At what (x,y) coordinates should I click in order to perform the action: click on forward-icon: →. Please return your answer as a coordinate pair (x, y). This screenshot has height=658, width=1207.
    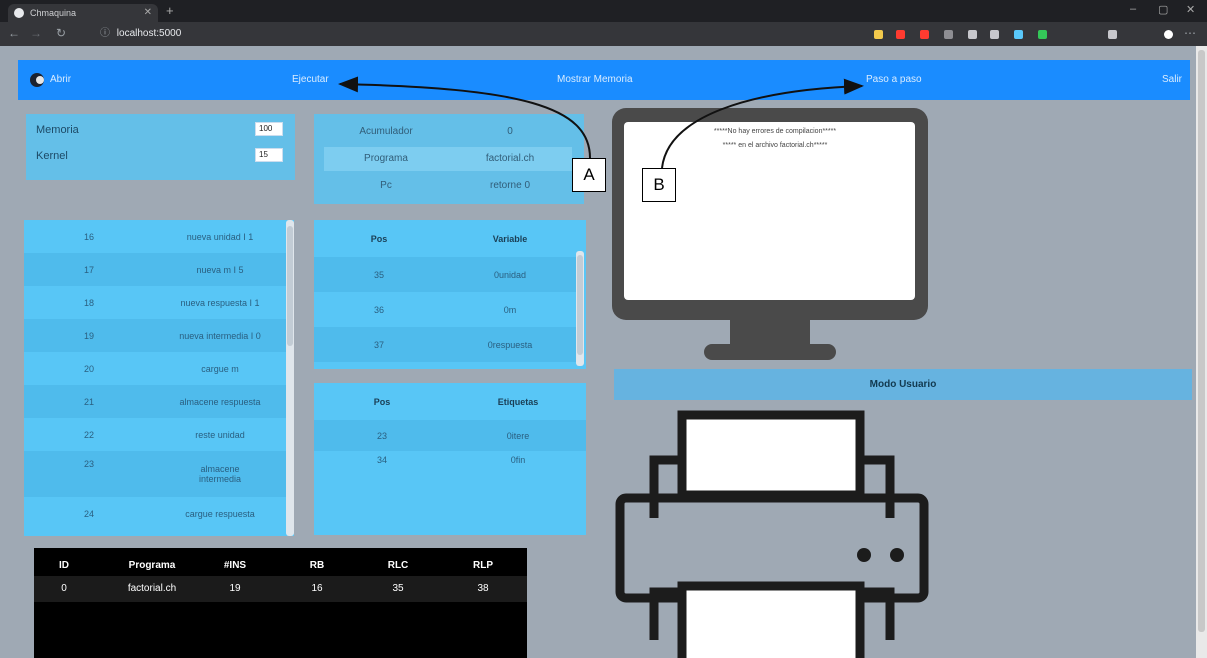
    Looking at the image, I should click on (36, 33).